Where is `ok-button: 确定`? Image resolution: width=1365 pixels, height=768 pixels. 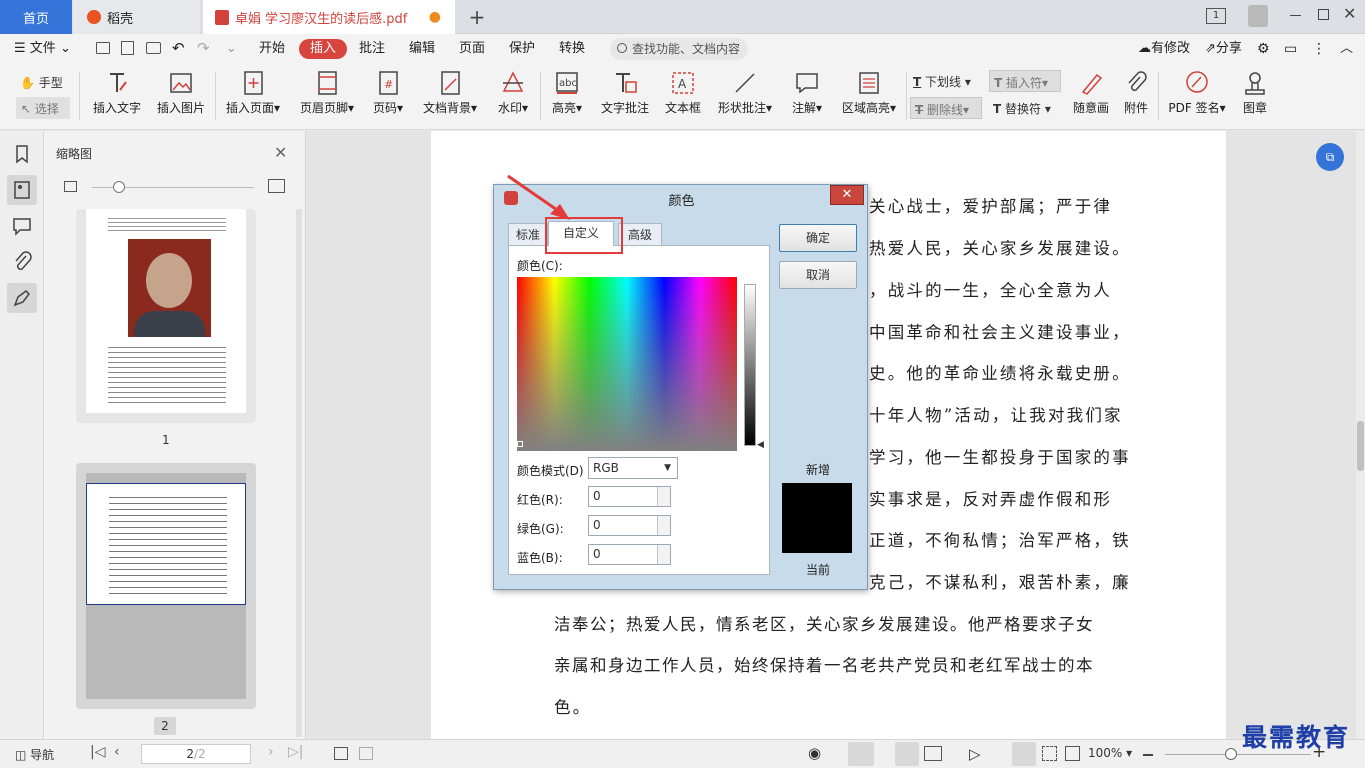 ok-button: 确定 is located at coordinates (818, 238).